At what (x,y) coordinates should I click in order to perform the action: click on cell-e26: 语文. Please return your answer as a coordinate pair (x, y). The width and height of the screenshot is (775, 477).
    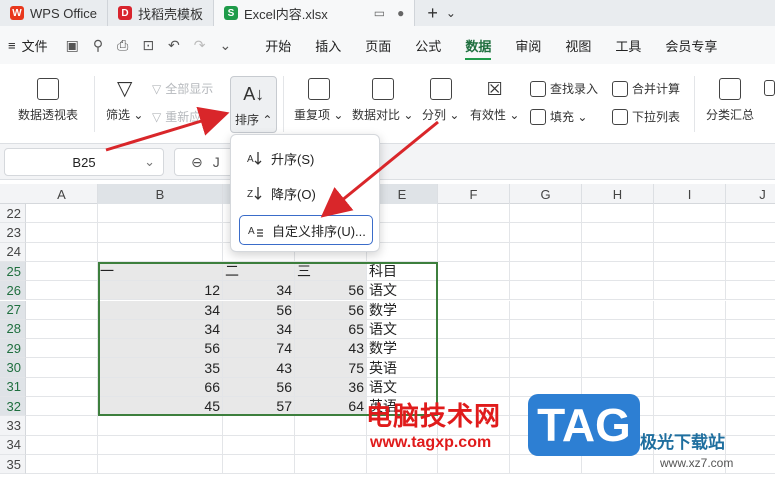
    Looking at the image, I should click on (402, 291).